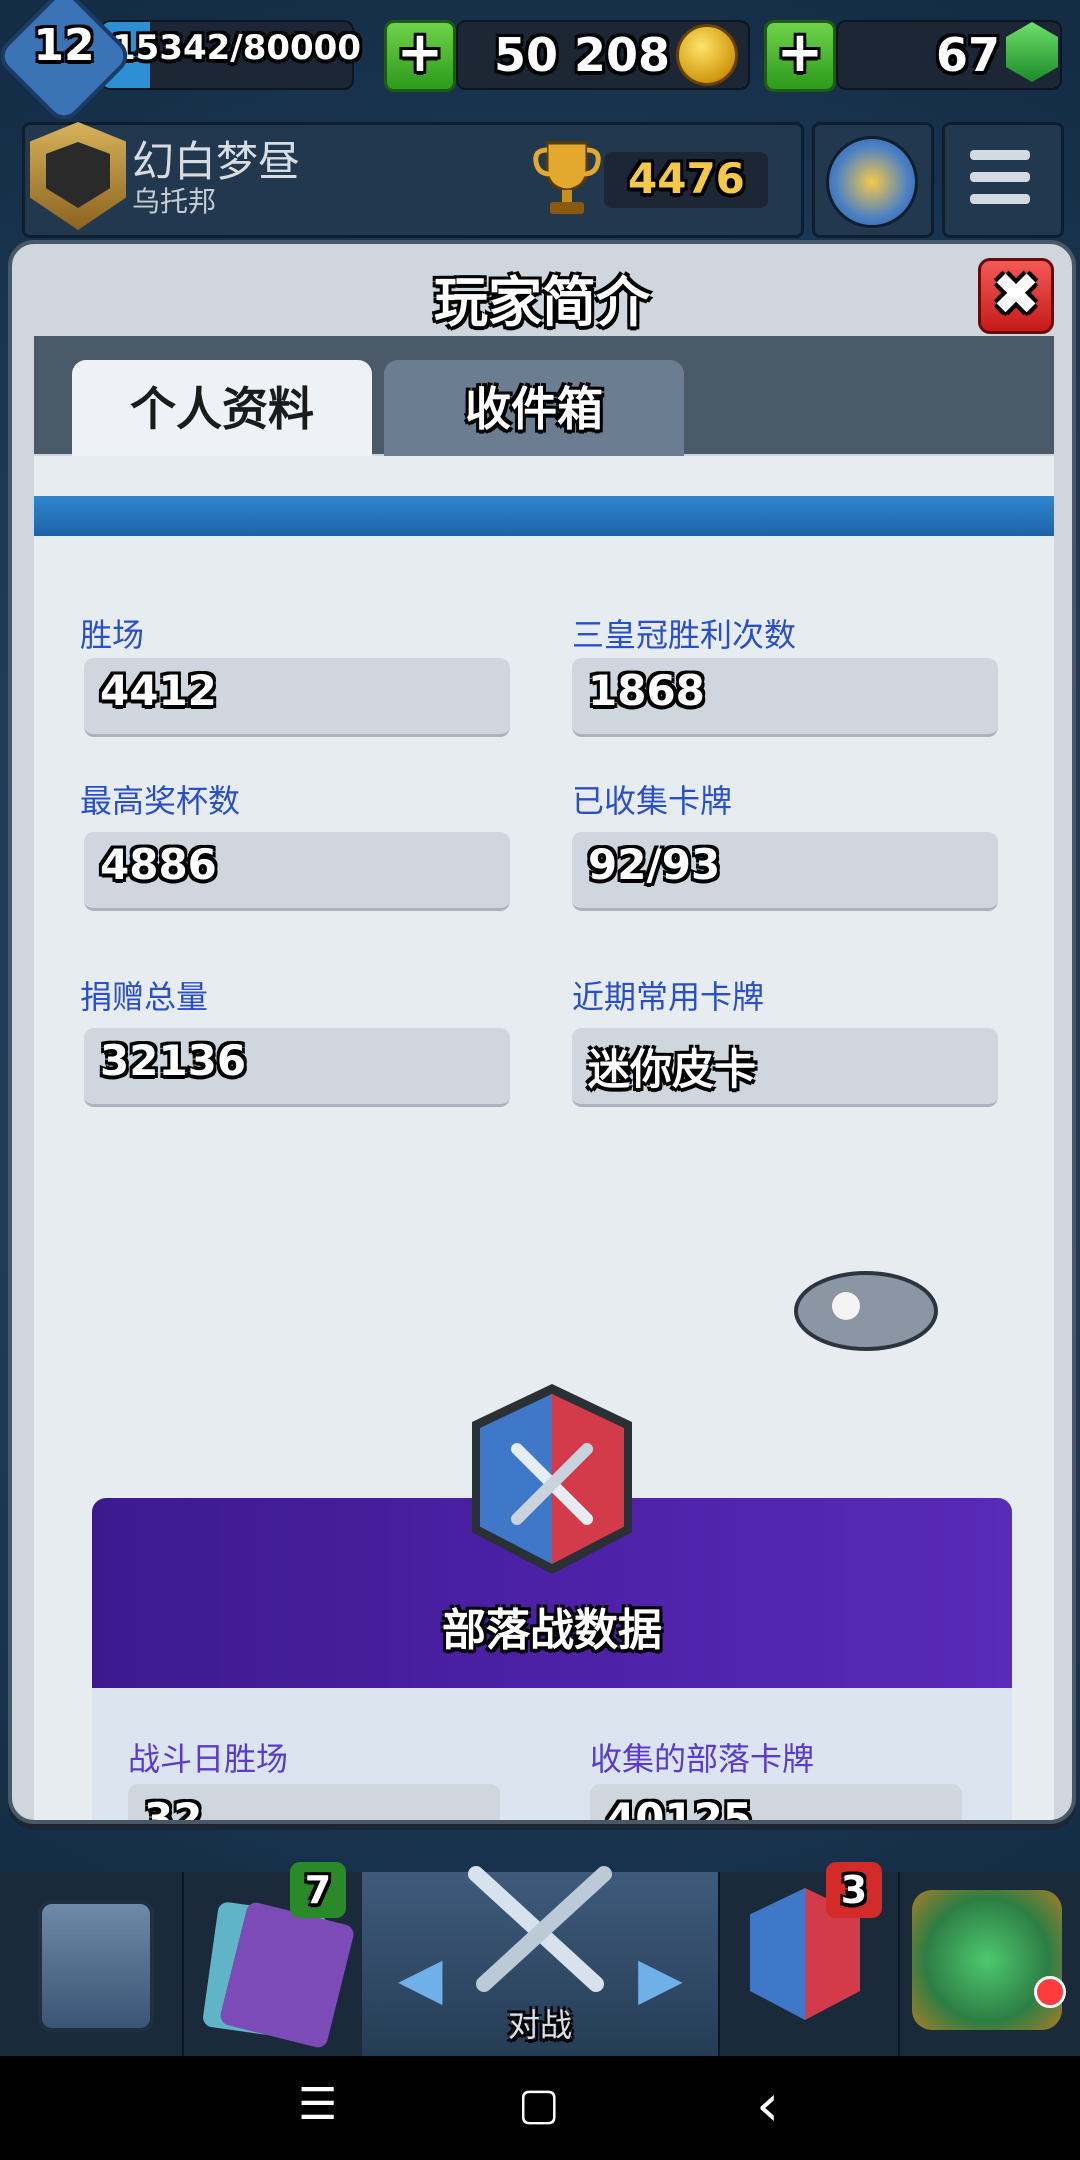  What do you see at coordinates (785, 697) in the screenshot?
I see `stat-box-three-crown: 1868` at bounding box center [785, 697].